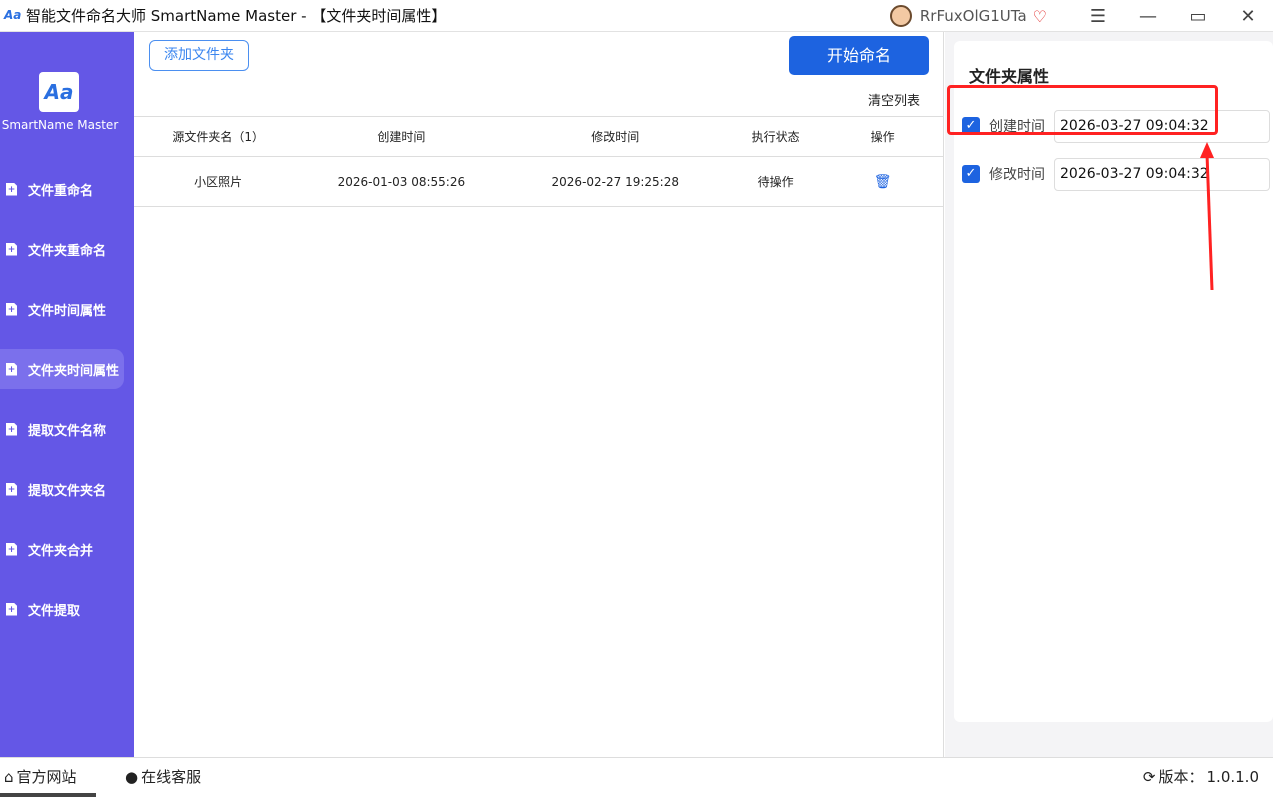 This screenshot has width=1273, height=797. What do you see at coordinates (882, 137) in the screenshot?
I see `col-action: 操作` at bounding box center [882, 137].